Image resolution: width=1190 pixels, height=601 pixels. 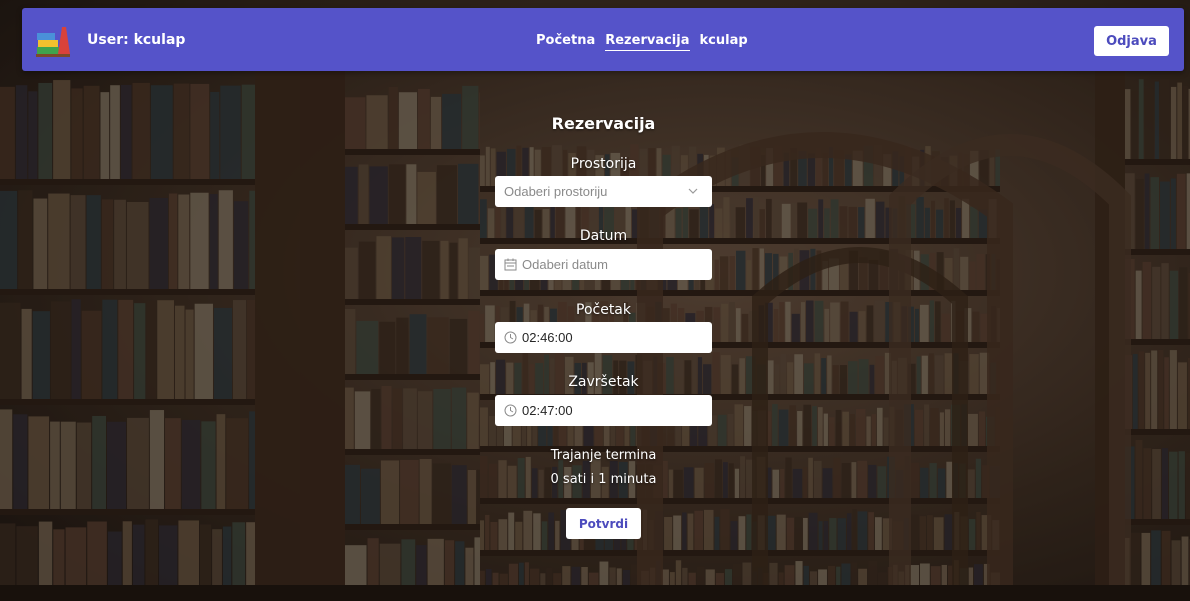 What do you see at coordinates (556, 191) in the screenshot?
I see `room-select-placeholder: Odaberi prostoriju` at bounding box center [556, 191].